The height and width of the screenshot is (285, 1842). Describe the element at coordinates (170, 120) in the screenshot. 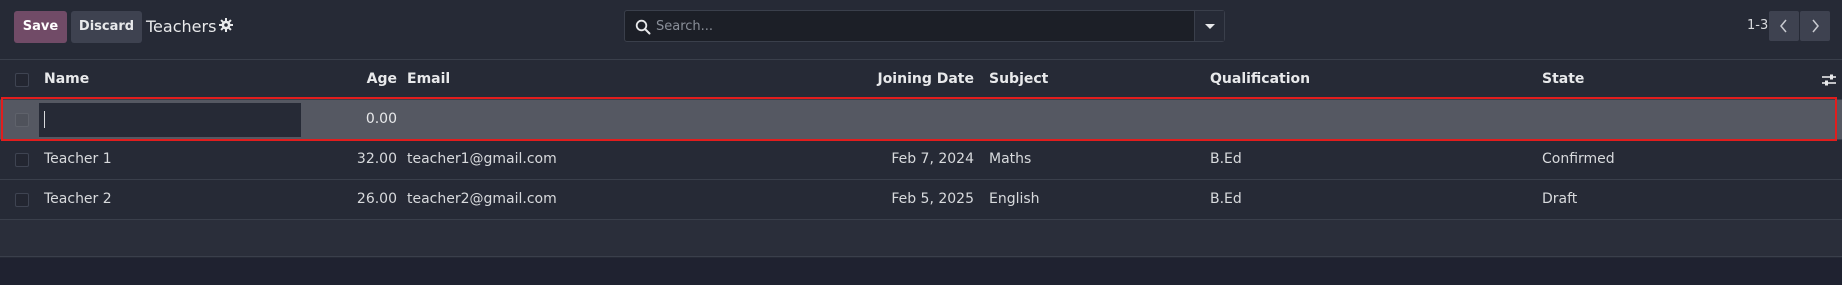

I see `name-input` at that location.